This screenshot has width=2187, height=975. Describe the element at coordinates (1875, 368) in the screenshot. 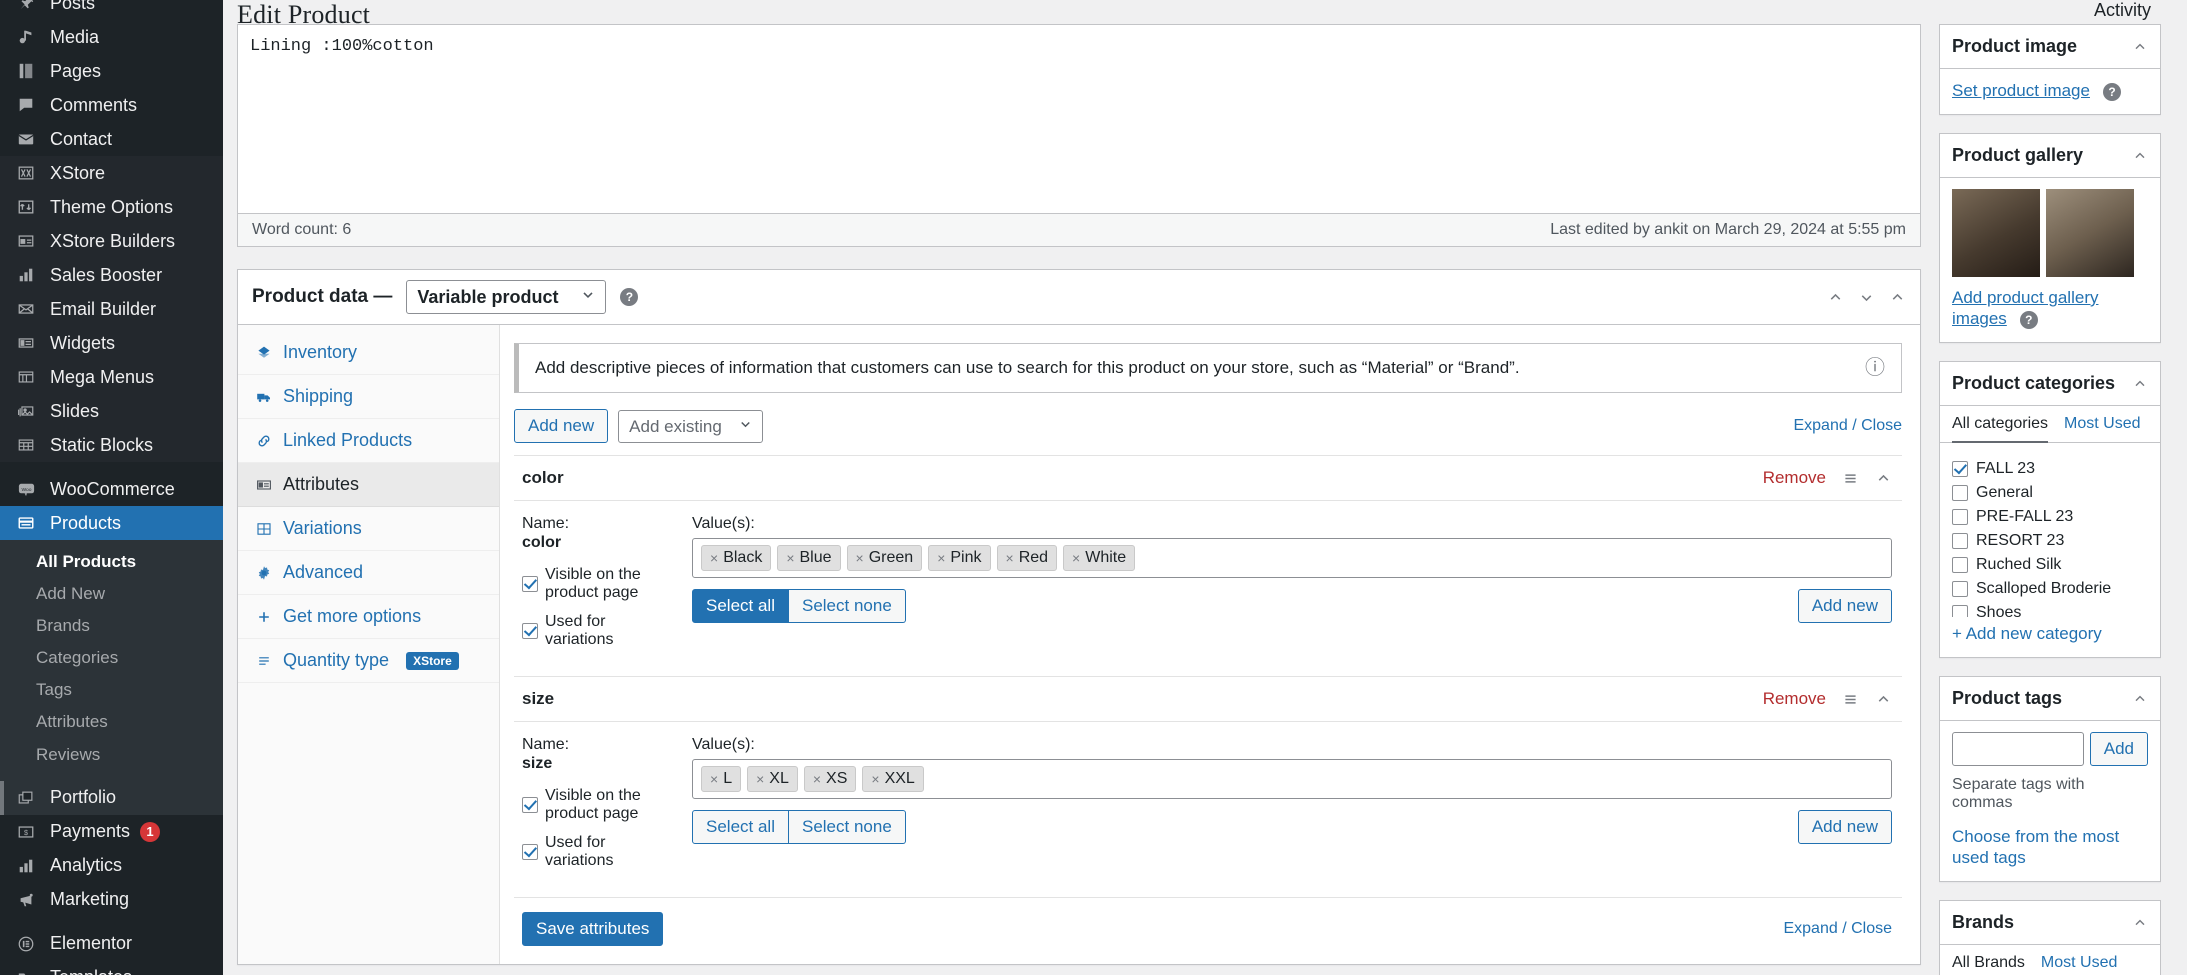

I see `close-icon: ⓘ` at that location.